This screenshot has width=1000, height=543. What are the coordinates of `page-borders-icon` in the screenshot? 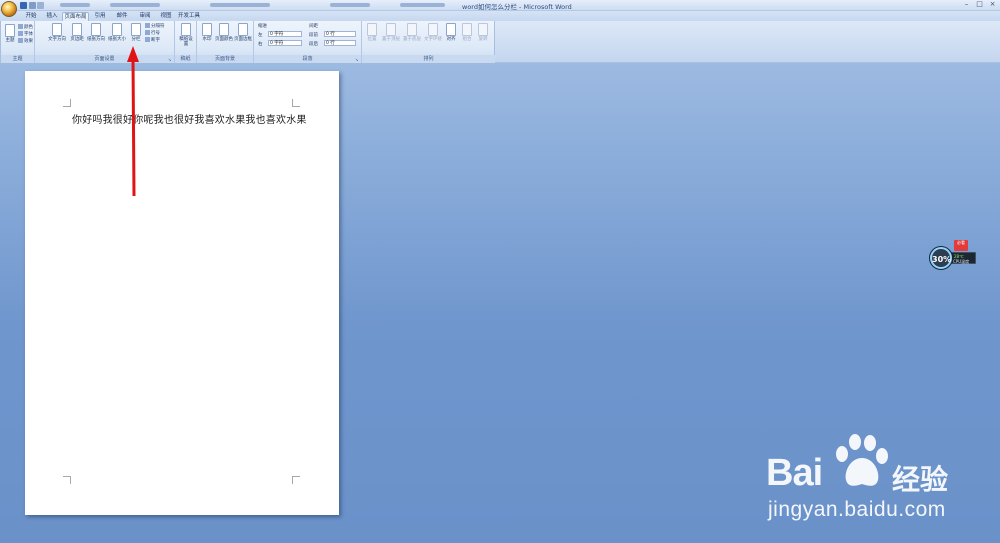 It's located at (243, 29).